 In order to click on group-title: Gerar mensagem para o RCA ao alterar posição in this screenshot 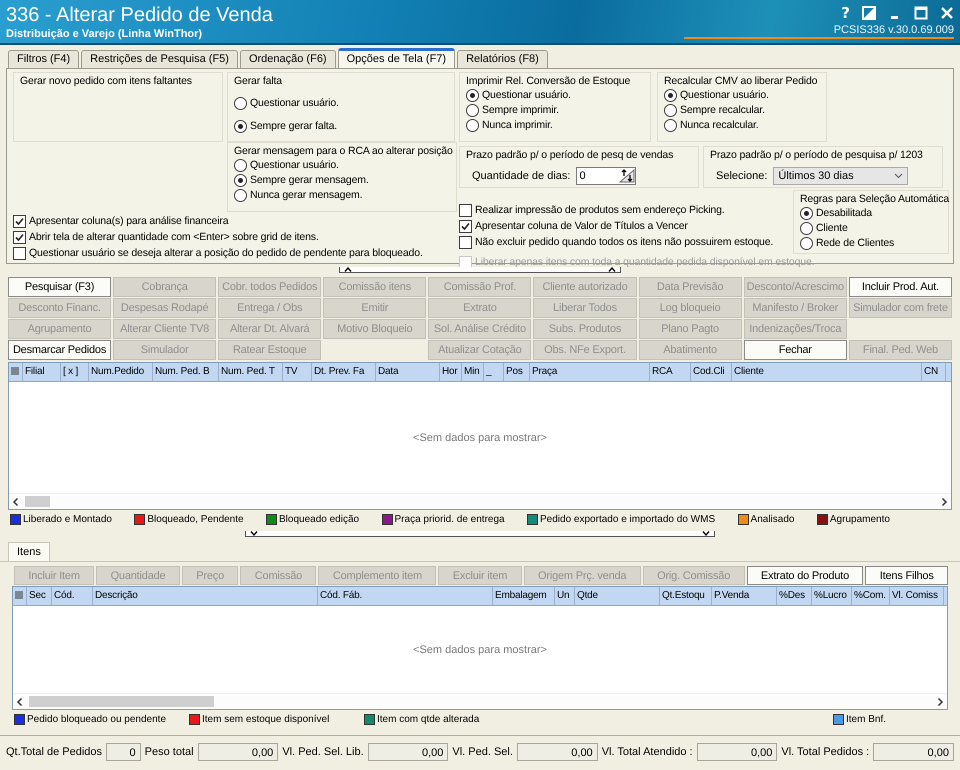, I will do `click(343, 151)`.